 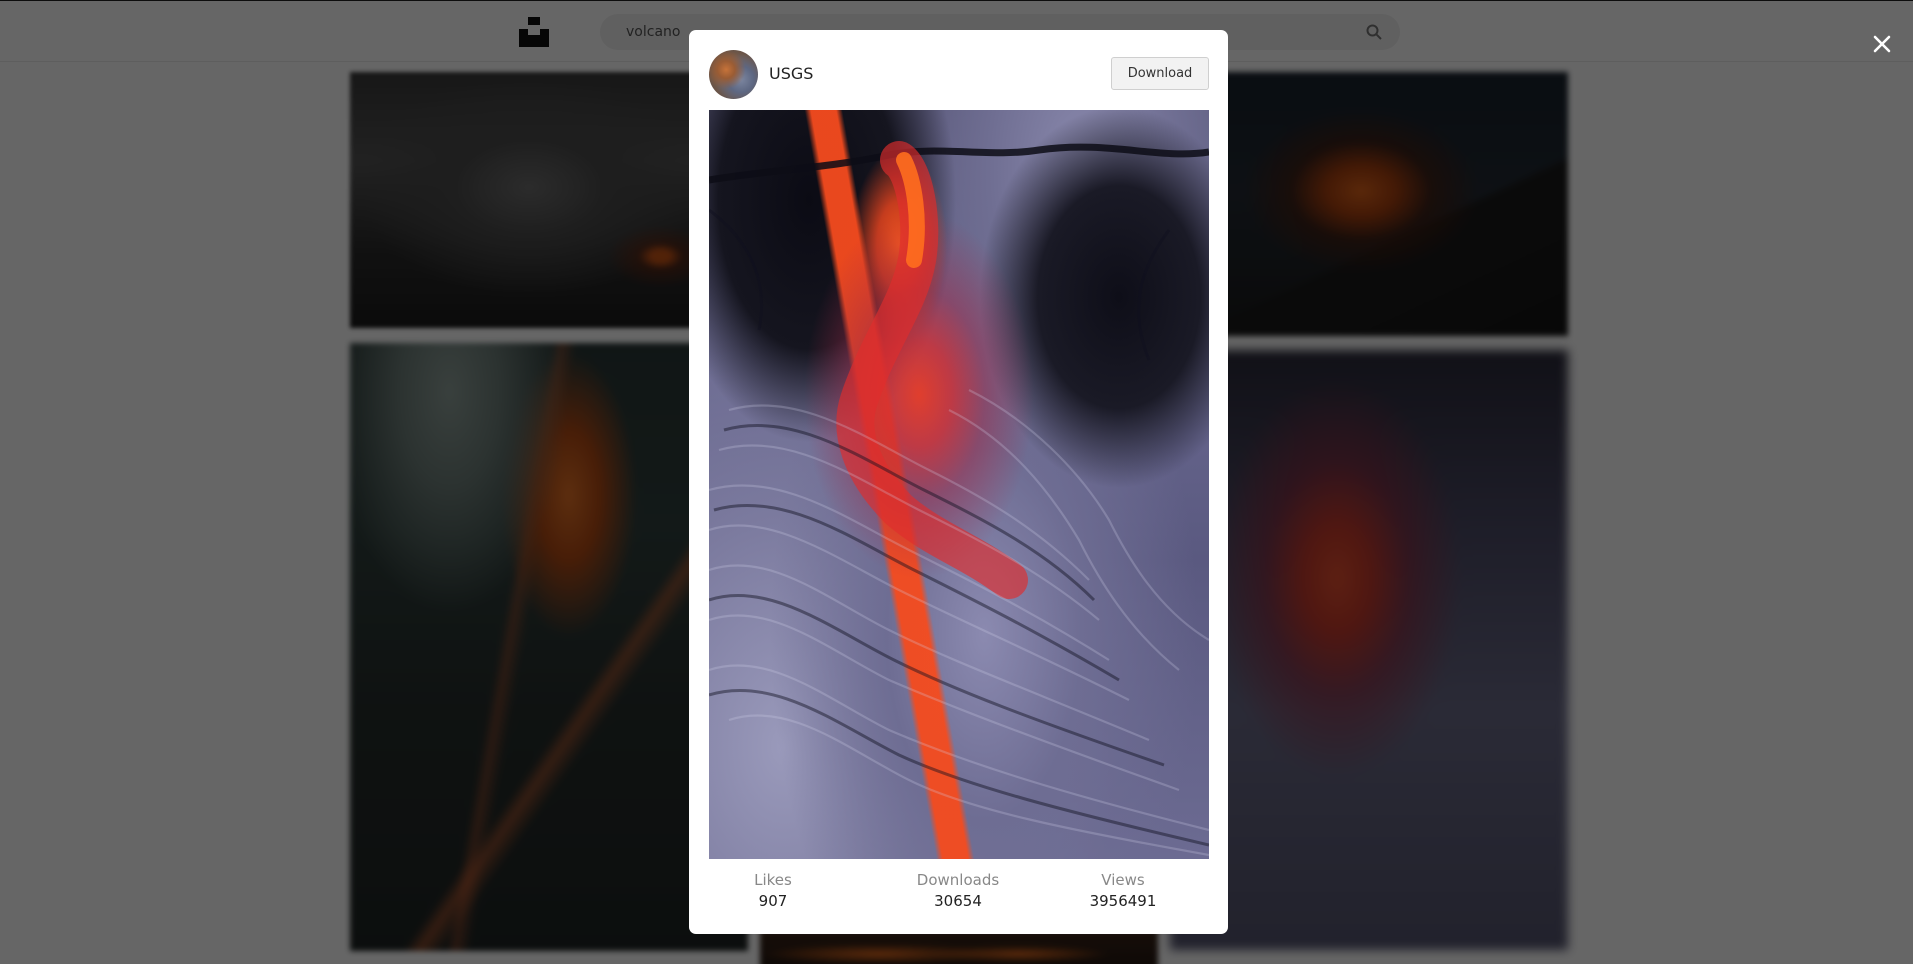 I want to click on close-button, so click(x=1882, y=44).